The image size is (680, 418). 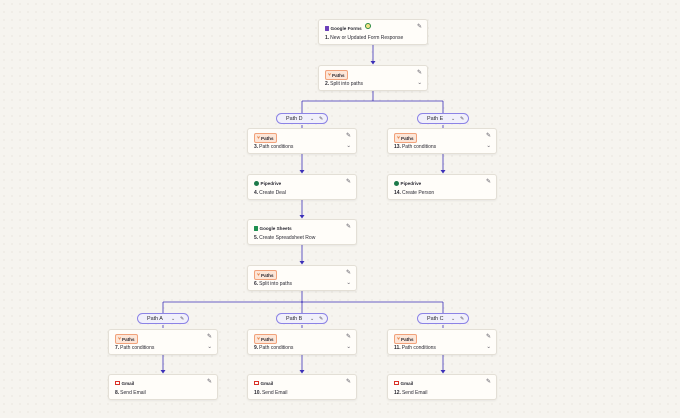 I want to click on step-node-13: ⑂ Paths ✎ 13.Path conditions ⌄, so click(x=442, y=141).